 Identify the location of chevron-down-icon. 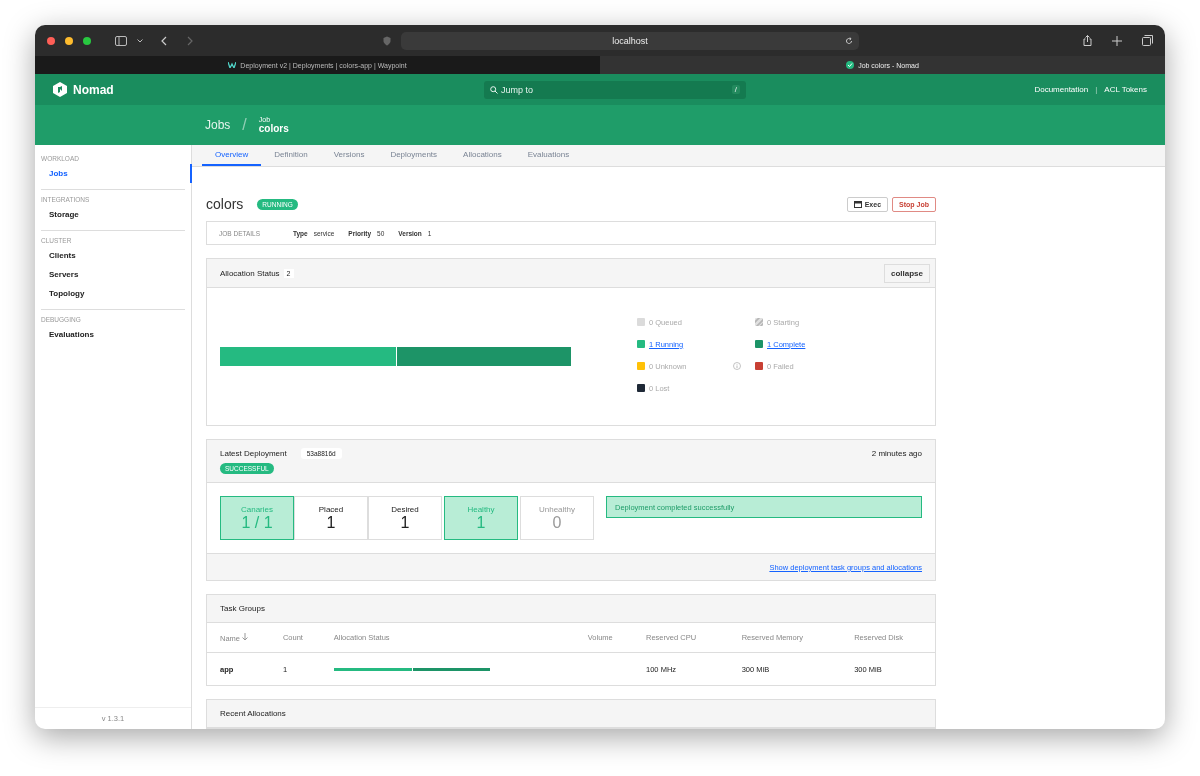
(140, 40).